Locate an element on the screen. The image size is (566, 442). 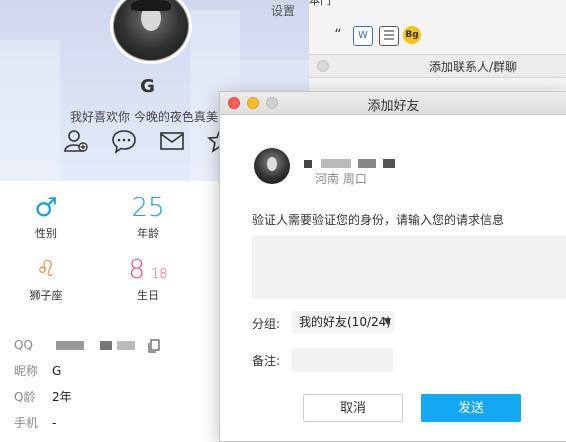
stat-gender: ♂ 性别 is located at coordinates (46, 217).